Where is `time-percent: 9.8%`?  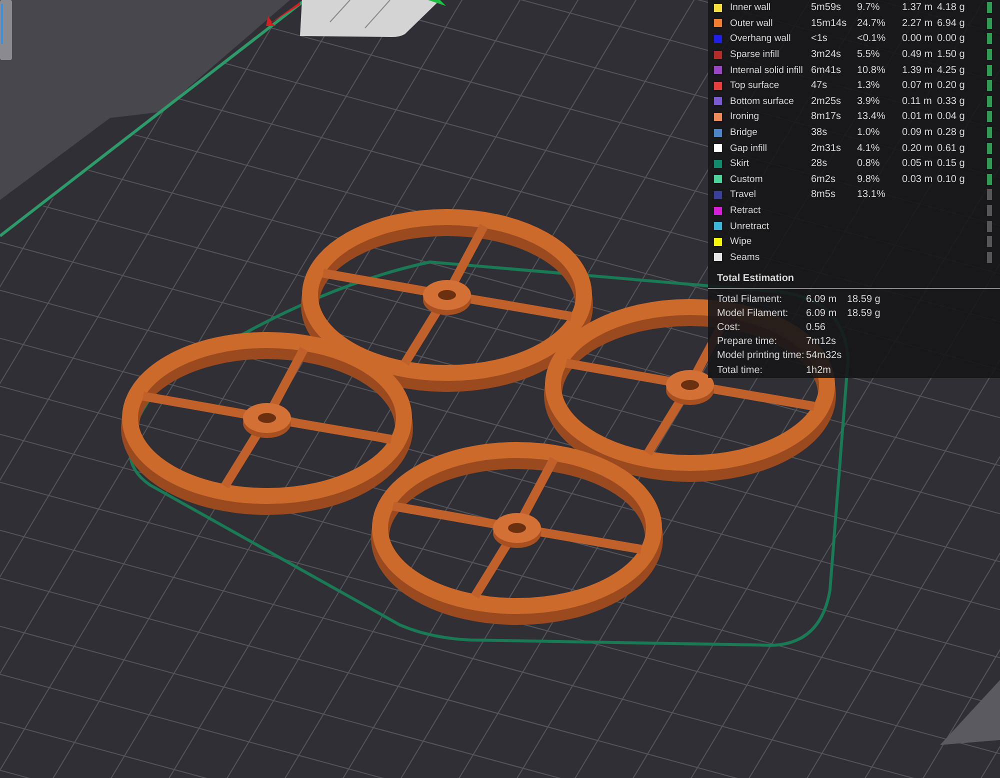 time-percent: 9.8% is located at coordinates (869, 179).